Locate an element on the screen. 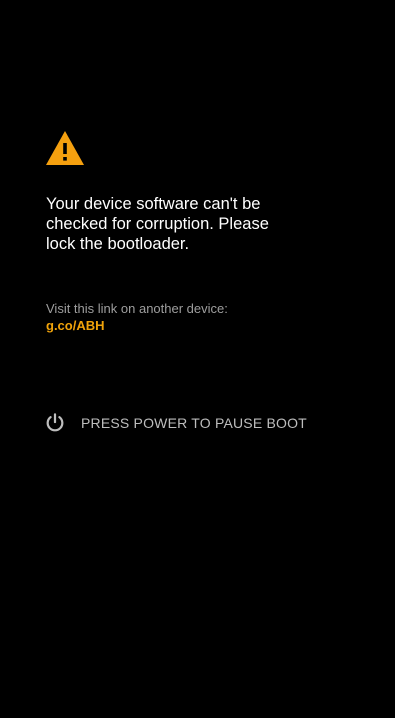 This screenshot has height=721, width=398. warning-message-line: checked for corruption. Please is located at coordinates (157, 224).